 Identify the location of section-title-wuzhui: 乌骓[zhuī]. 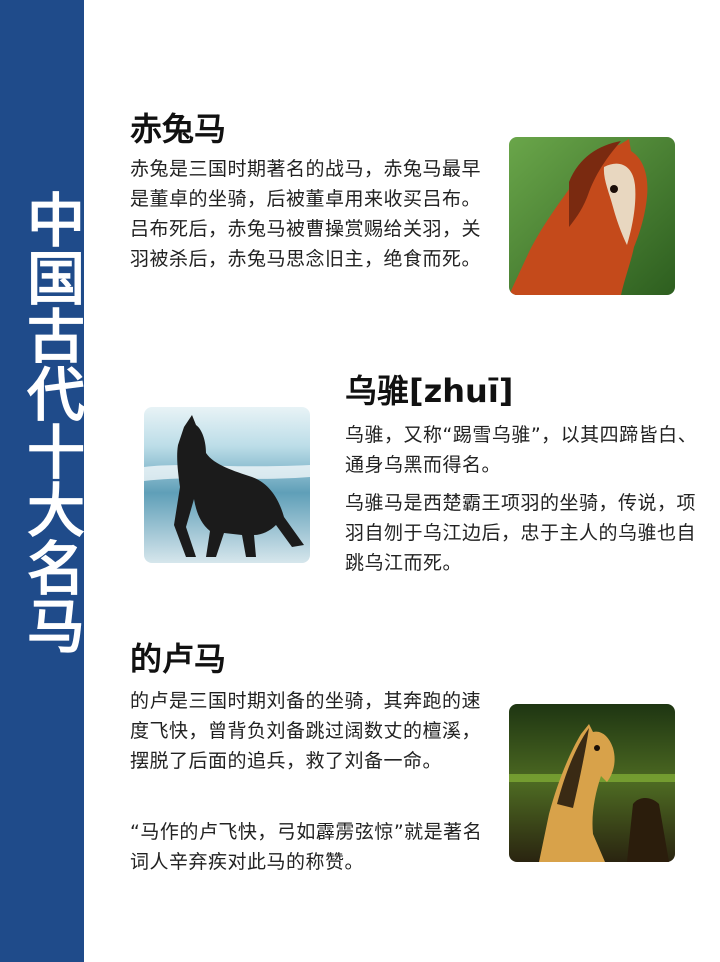
(429, 391).